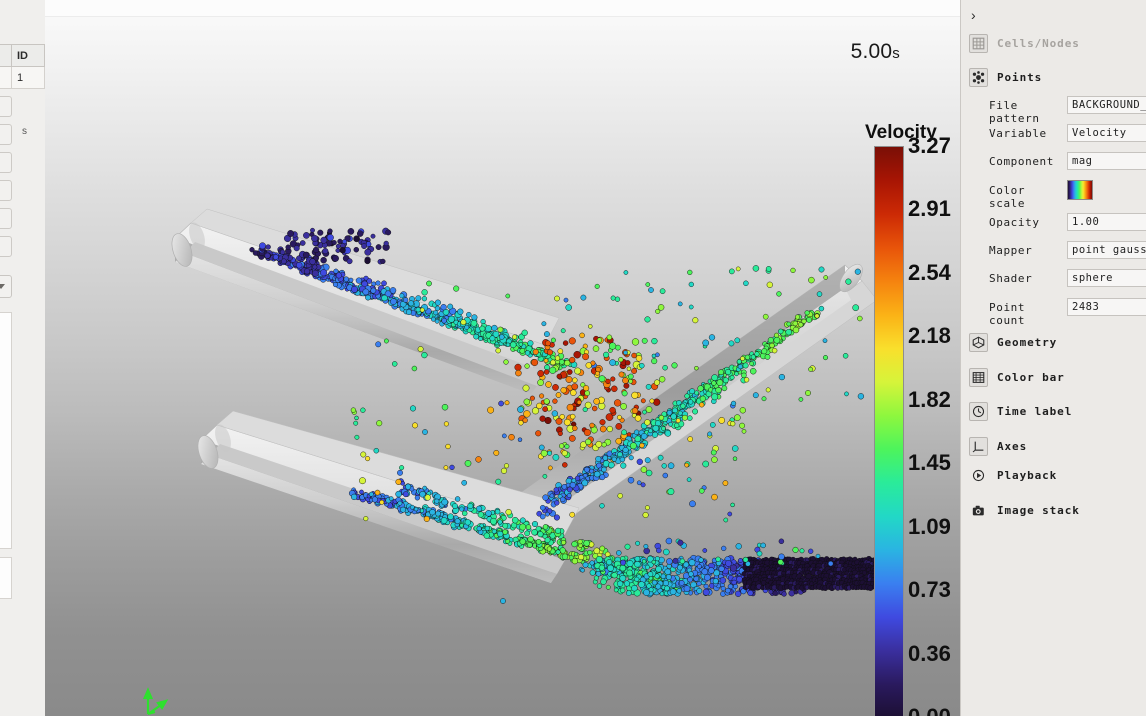 The image size is (1146, 716). What do you see at coordinates (1106, 105) in the screenshot?
I see `field-value-file-pattern: BACKGROUND_IC` at bounding box center [1106, 105].